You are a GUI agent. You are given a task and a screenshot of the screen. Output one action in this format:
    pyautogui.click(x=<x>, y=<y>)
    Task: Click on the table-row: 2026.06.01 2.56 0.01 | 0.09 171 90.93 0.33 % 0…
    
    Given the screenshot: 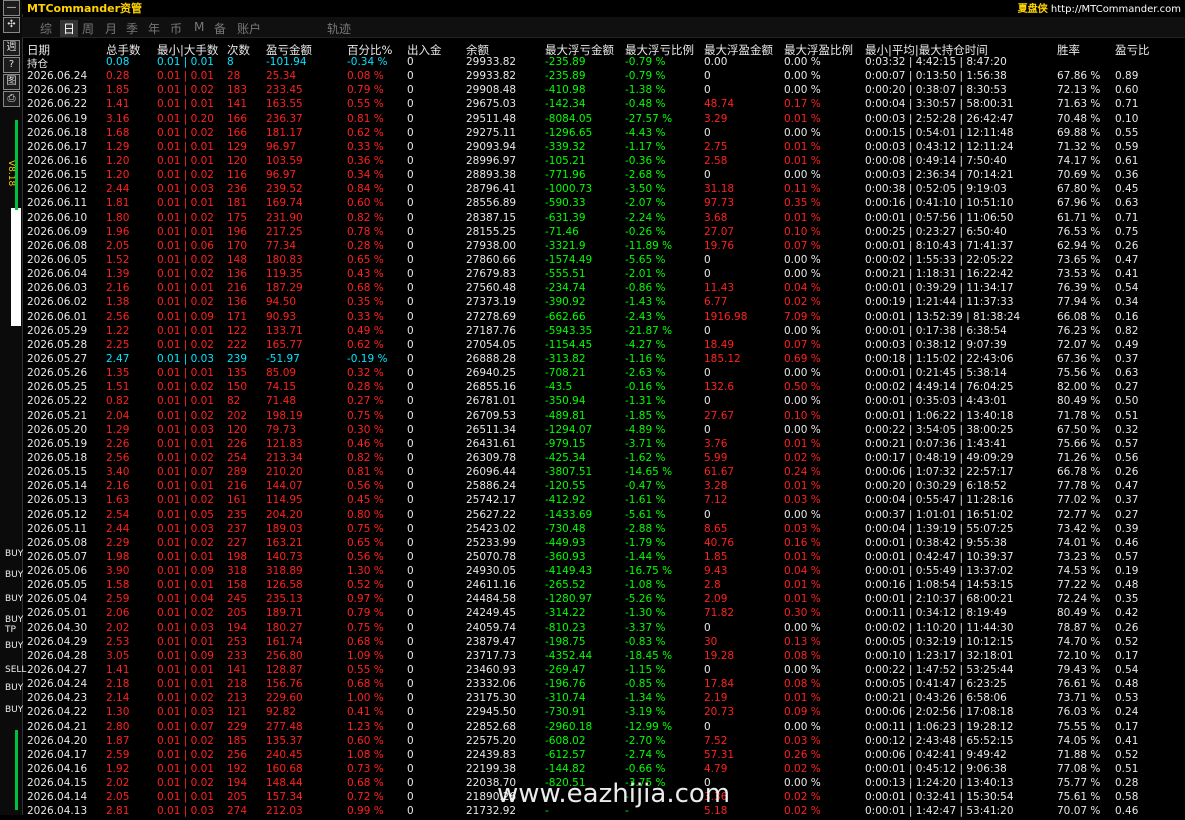 What is the action you would take?
    pyautogui.click(x=603, y=318)
    